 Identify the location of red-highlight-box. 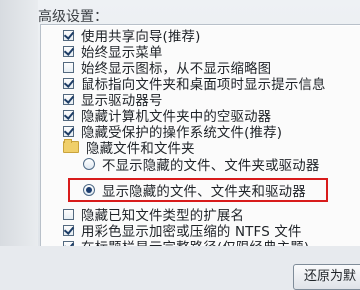
(198, 190).